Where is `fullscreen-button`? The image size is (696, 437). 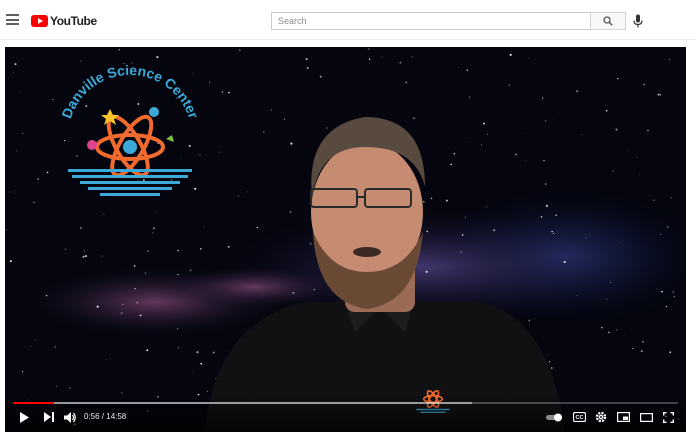 fullscreen-button is located at coordinates (668, 417).